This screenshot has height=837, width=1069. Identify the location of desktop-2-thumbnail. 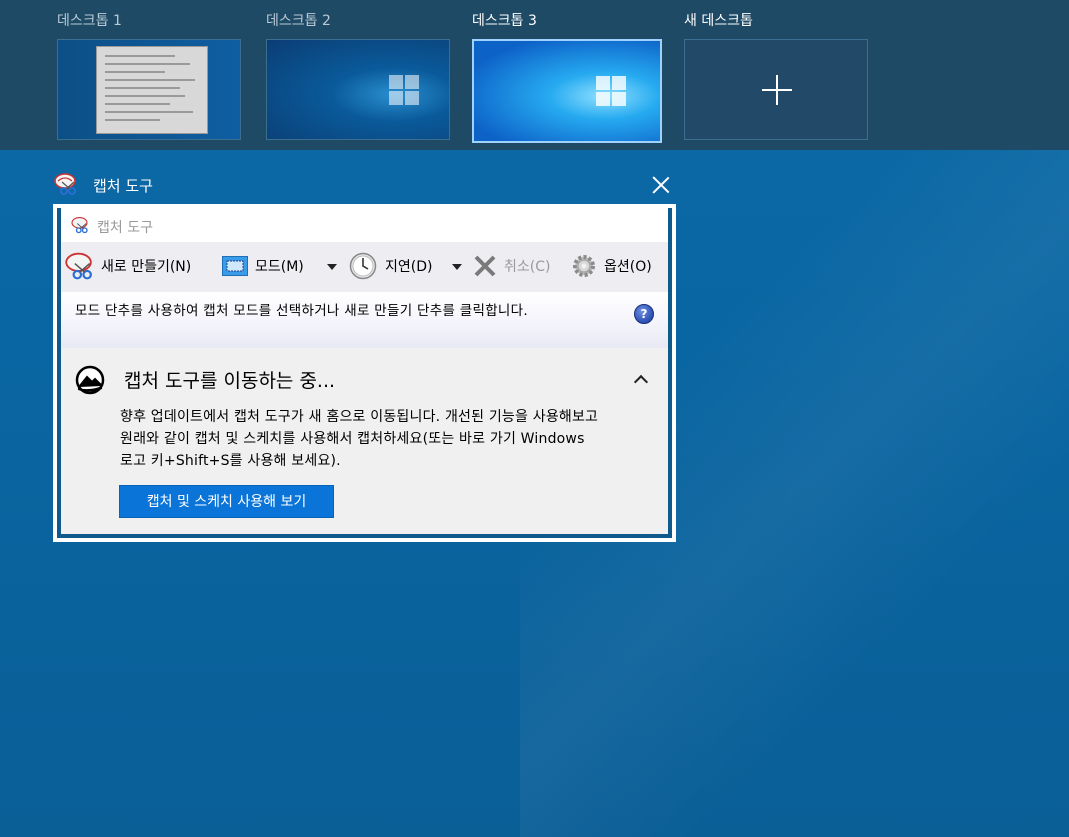
(358, 89).